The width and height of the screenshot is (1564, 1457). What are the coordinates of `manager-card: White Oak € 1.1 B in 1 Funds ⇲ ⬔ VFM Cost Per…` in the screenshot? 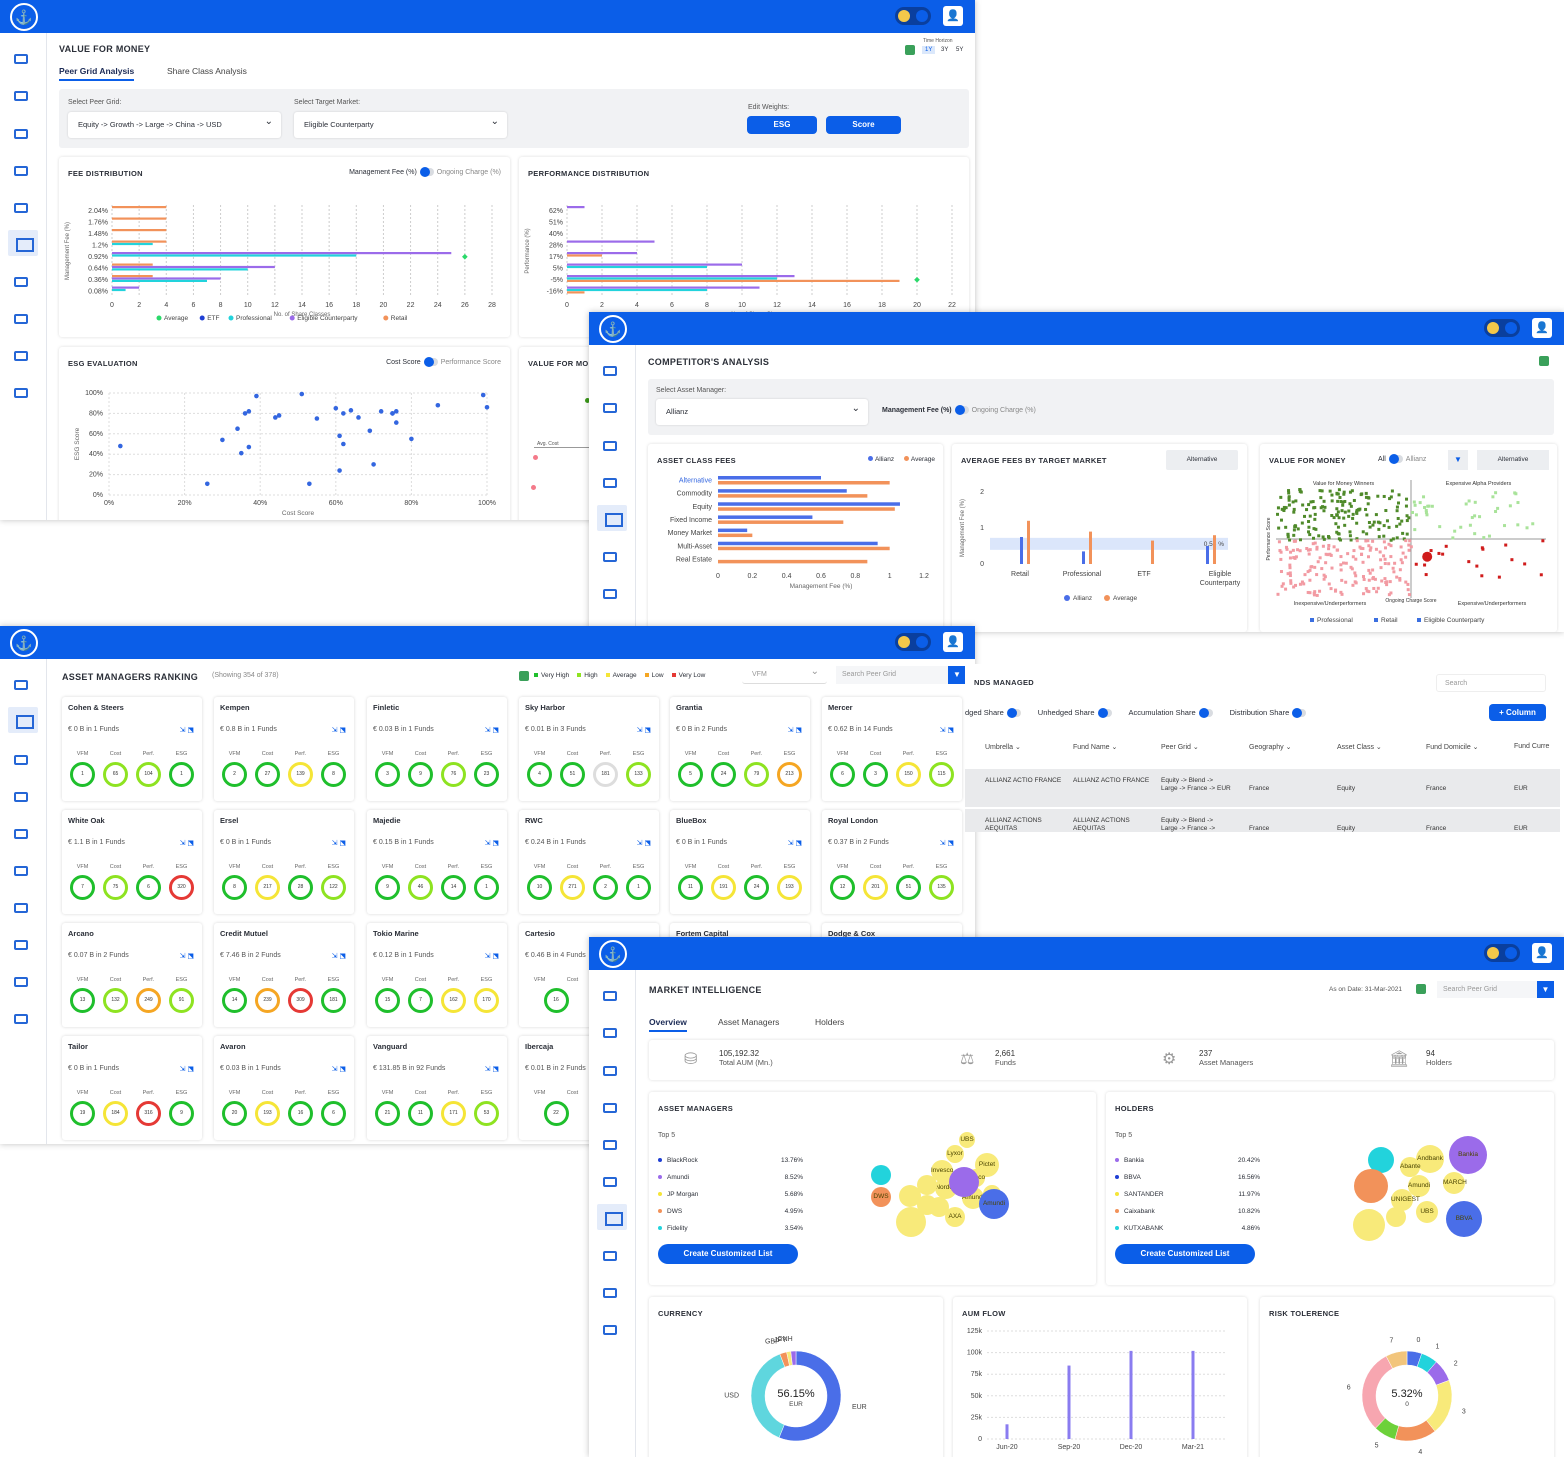 It's located at (132, 862).